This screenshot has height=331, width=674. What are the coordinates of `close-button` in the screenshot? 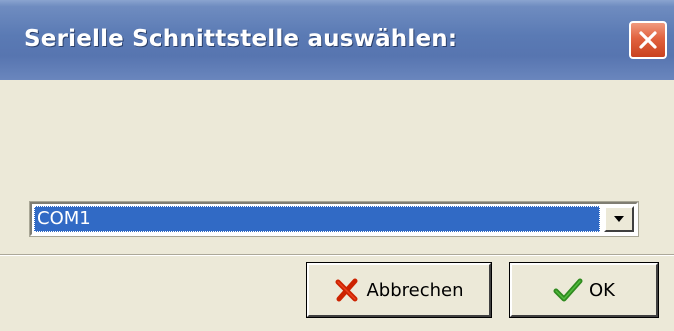 It's located at (648, 40).